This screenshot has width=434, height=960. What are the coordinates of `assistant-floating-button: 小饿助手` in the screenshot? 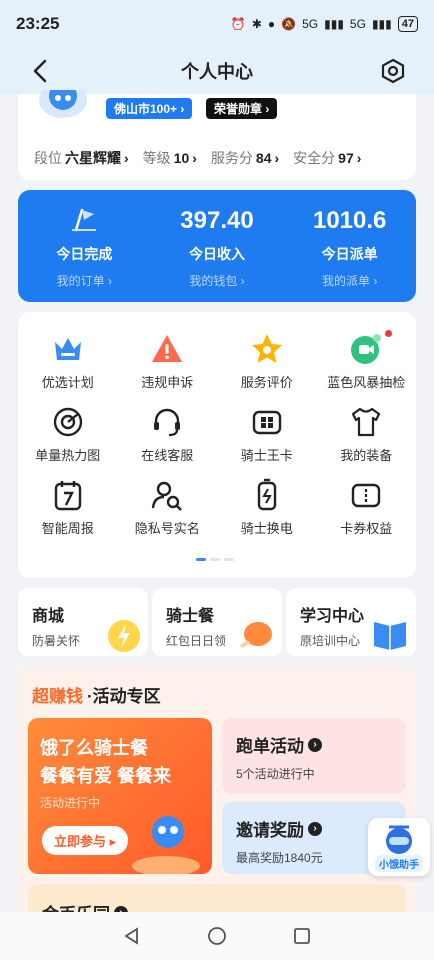 It's located at (399, 847).